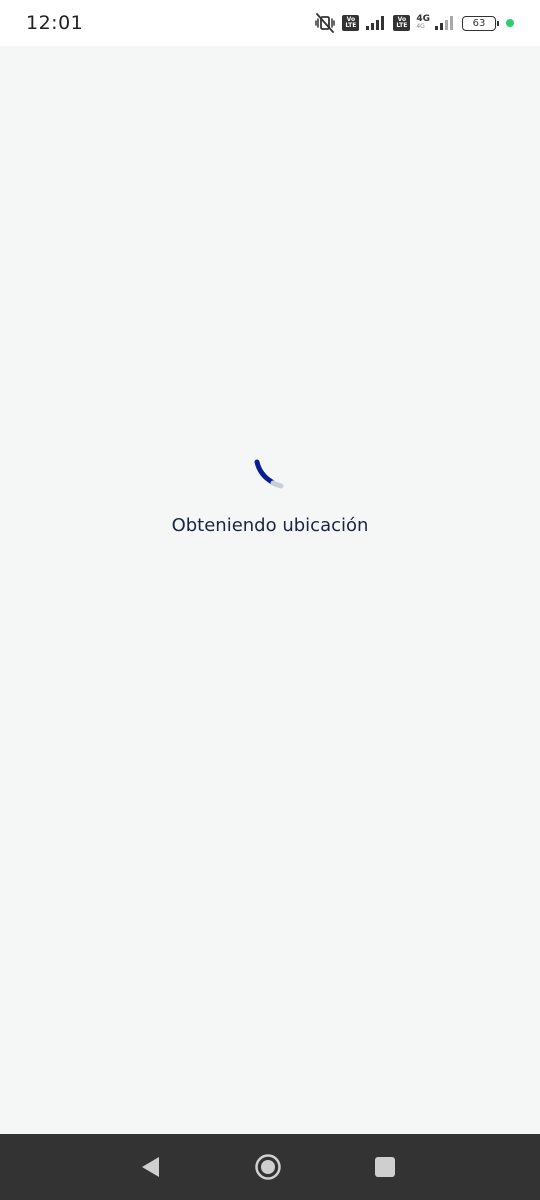 The height and width of the screenshot is (1200, 540). What do you see at coordinates (414, 23) in the screenshot?
I see `status-icons: Vo LTE Vo LTE 4G 4G 63` at bounding box center [414, 23].